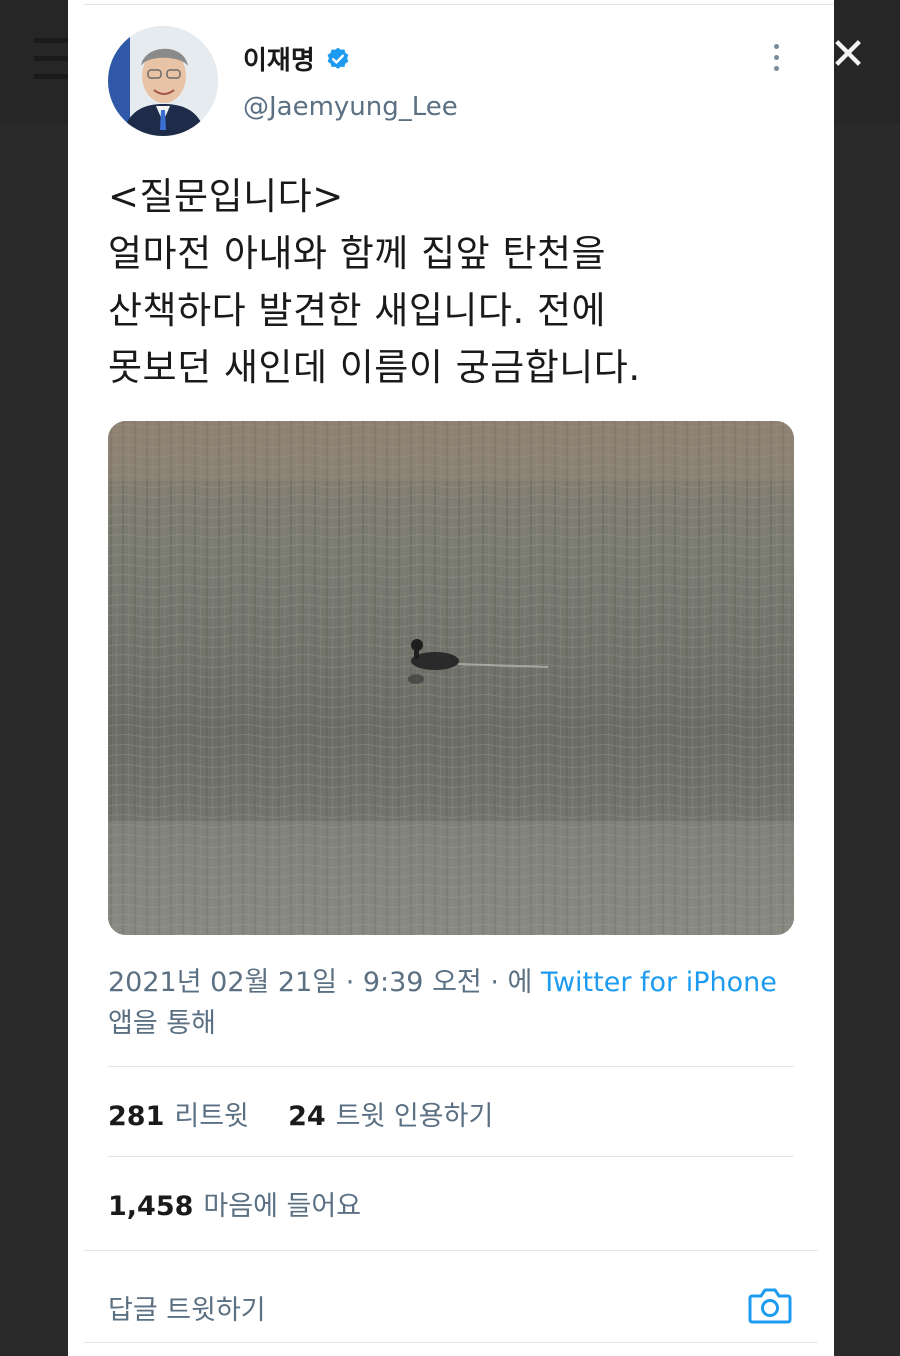  I want to click on reply-input: 답글 트윗하기, so click(187, 1307).